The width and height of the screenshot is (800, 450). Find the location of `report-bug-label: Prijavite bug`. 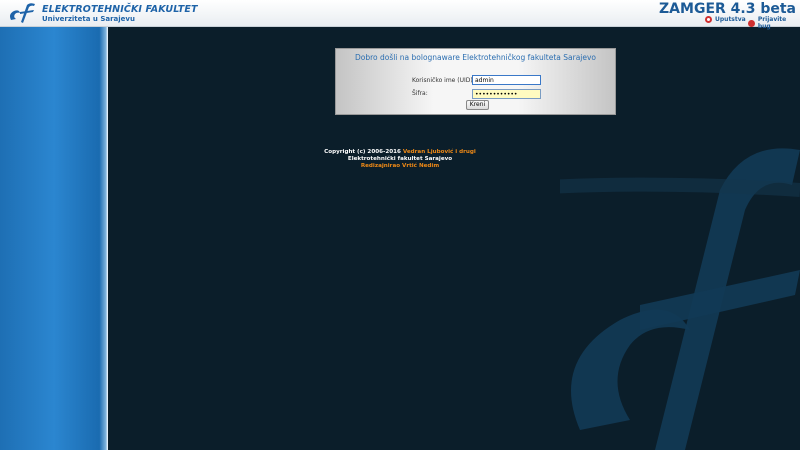

report-bug-label: Prijavite bug is located at coordinates (772, 23).